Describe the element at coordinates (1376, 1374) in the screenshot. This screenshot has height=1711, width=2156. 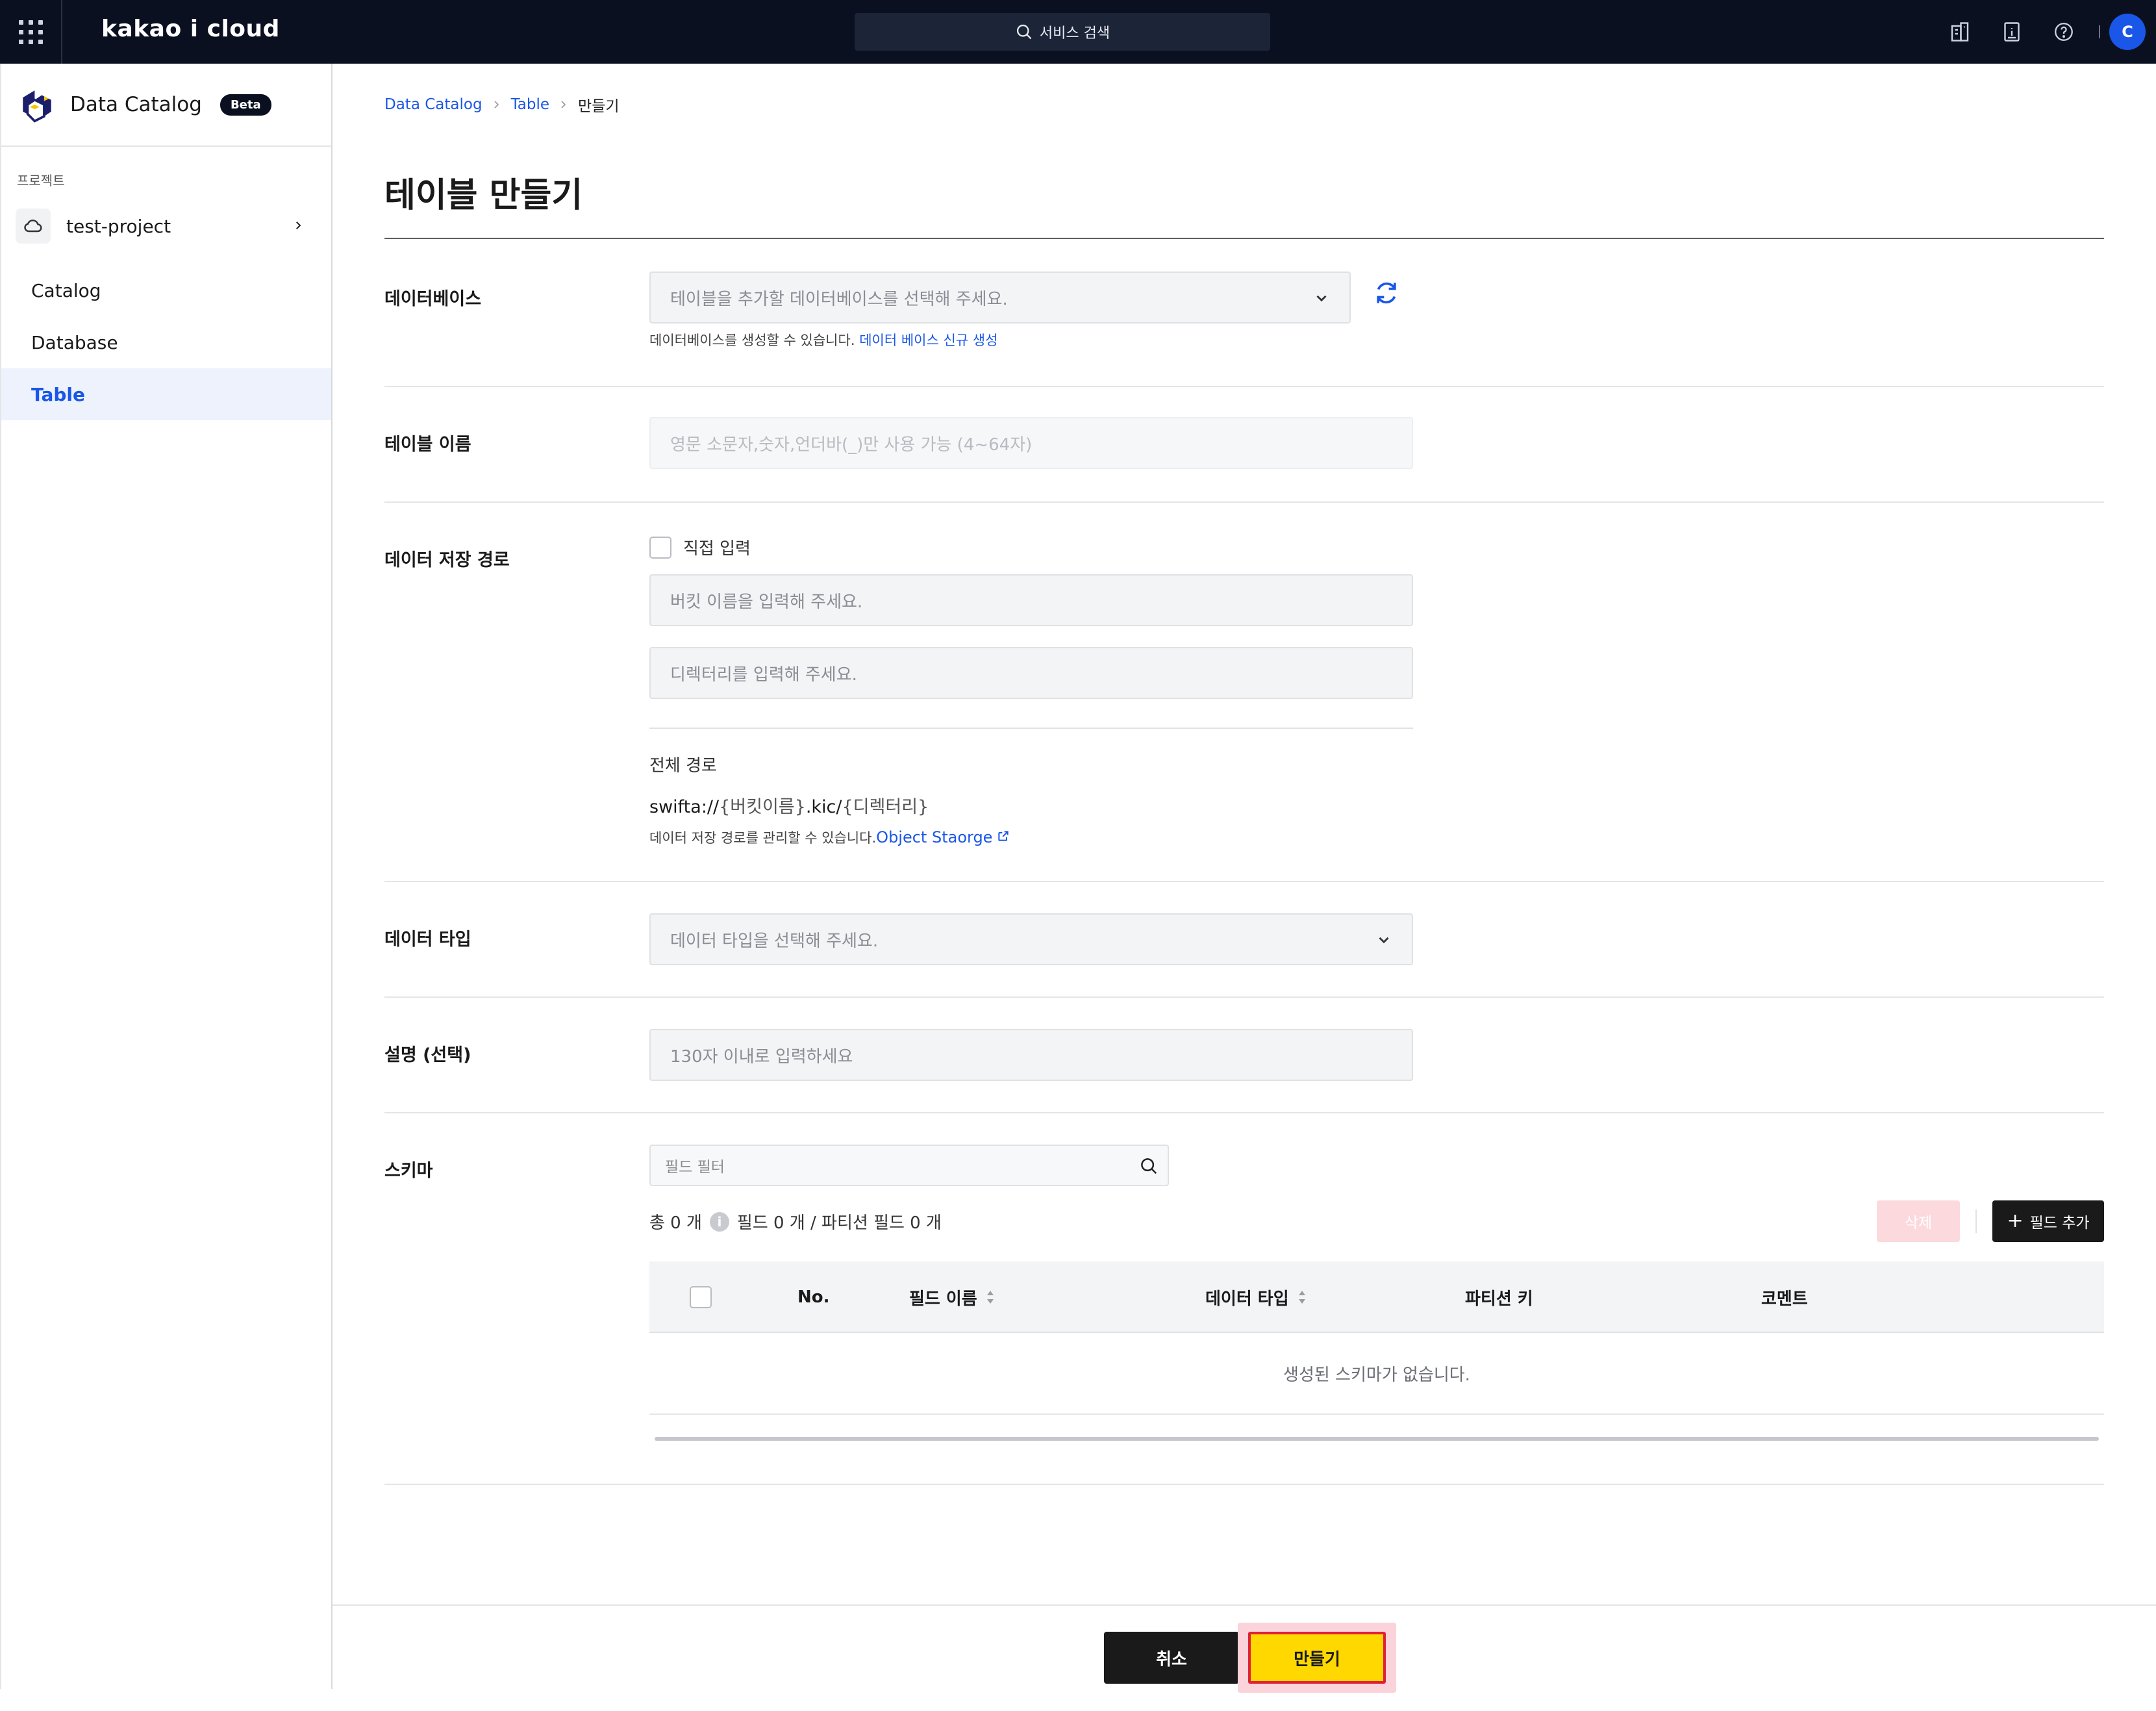
I see `schema-empty-state: 생성된 스키마가 없습니다.` at that location.